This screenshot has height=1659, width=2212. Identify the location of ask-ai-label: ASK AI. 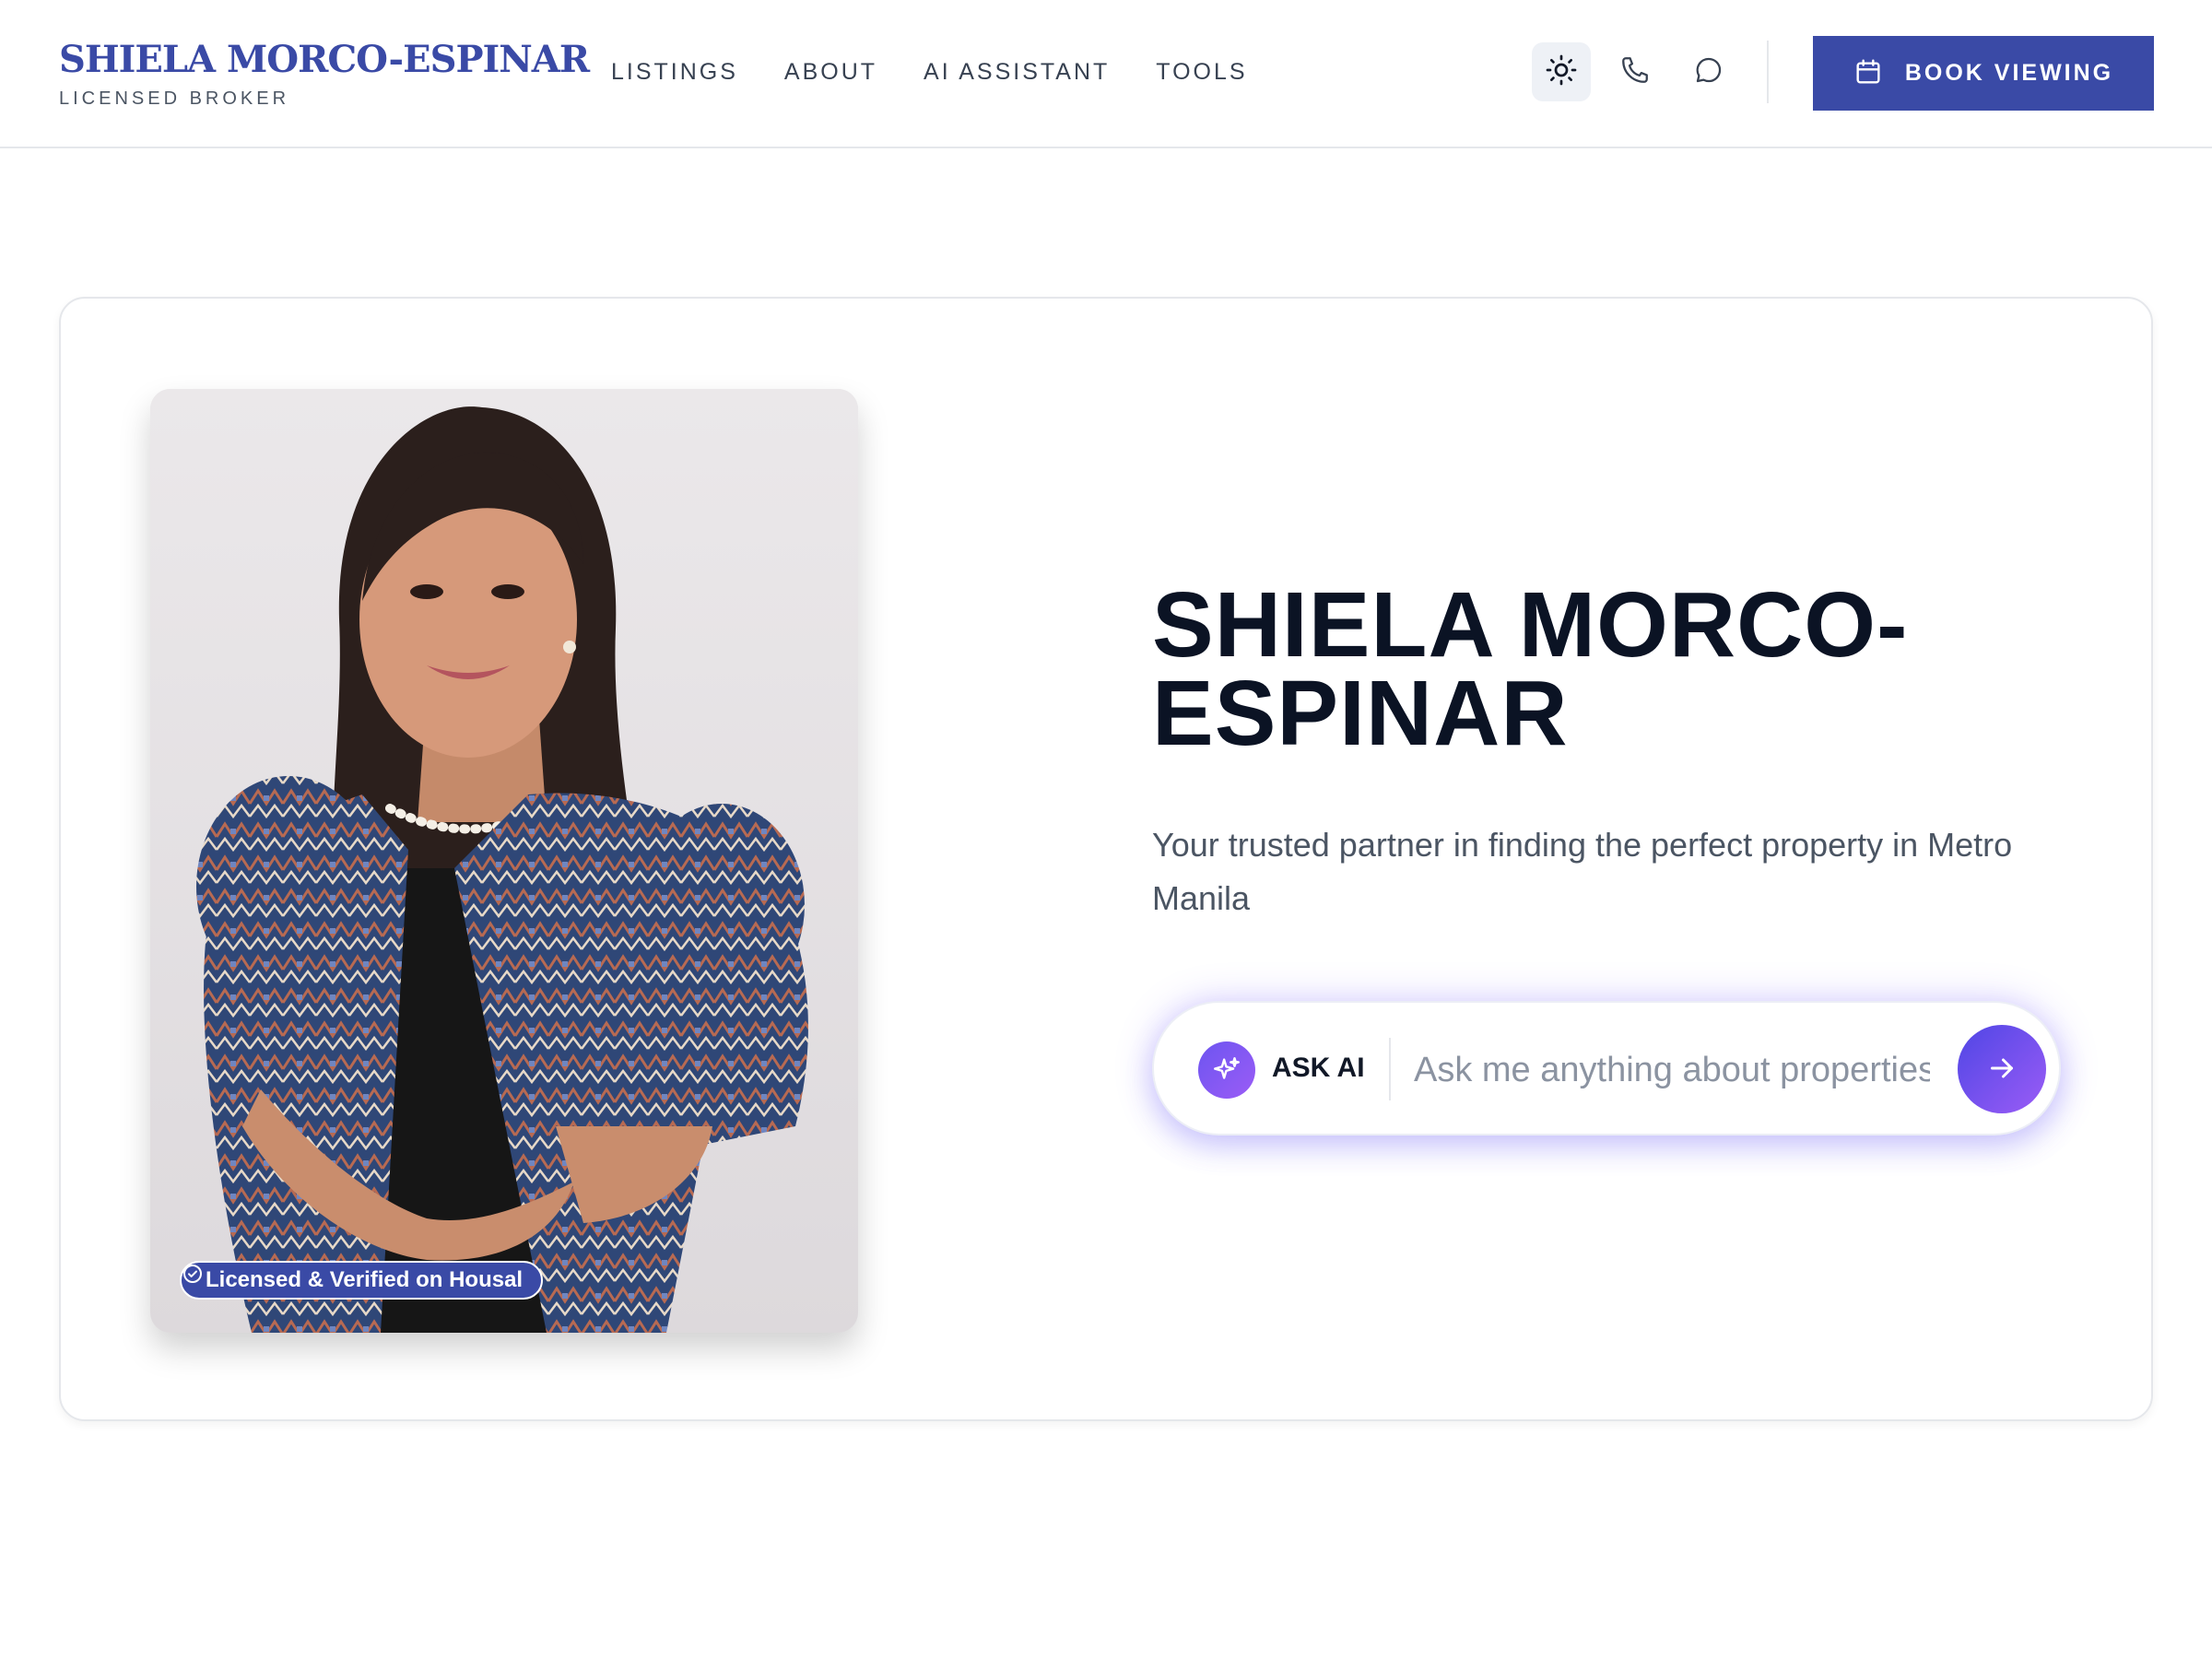
(1318, 1068).